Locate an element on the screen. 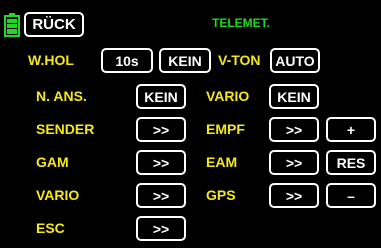  esc-button: >> is located at coordinates (161, 228).